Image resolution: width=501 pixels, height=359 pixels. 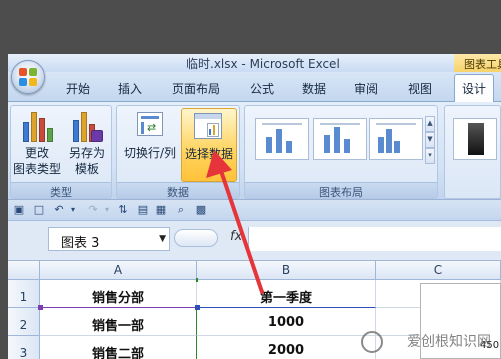 I want to click on cell-b3: 2000, so click(x=286, y=347).